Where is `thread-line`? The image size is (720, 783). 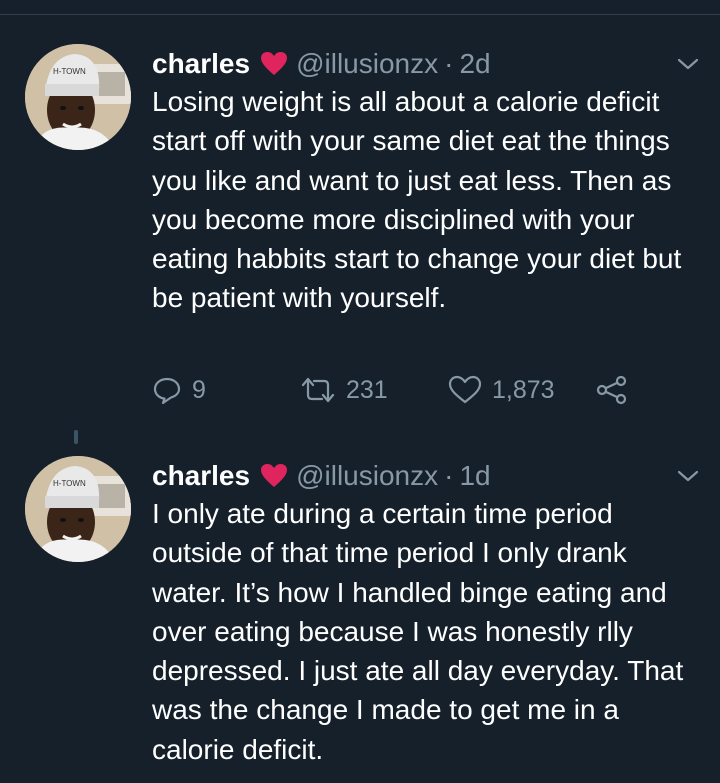
thread-line is located at coordinates (76, 437).